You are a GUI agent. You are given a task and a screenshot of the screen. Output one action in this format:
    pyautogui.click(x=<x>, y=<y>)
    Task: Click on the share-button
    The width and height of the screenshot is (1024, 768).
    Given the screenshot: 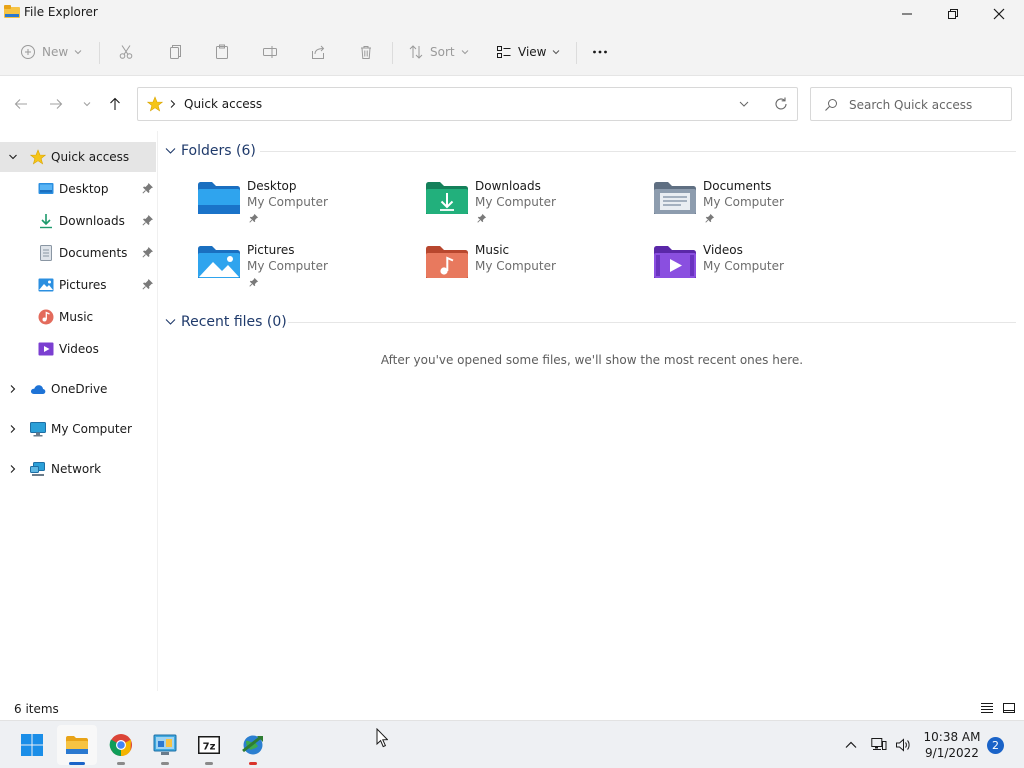 What is the action you would take?
    pyautogui.click(x=318, y=52)
    